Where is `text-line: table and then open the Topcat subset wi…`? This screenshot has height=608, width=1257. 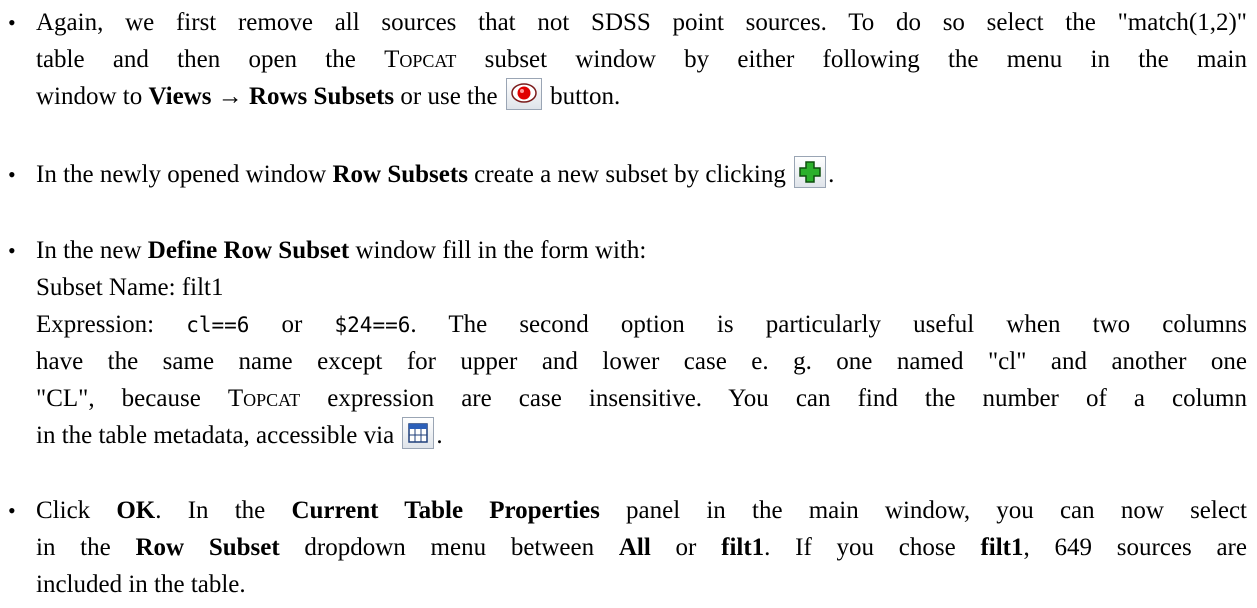
text-line: table and then open the Topcat subset wi… is located at coordinates (641, 59).